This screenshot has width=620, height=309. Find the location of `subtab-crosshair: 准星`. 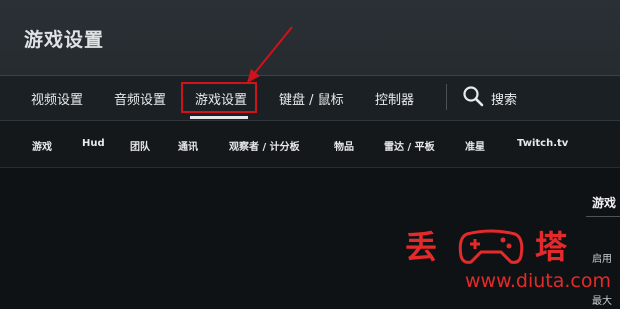

subtab-crosshair: 准星 is located at coordinates (475, 145).